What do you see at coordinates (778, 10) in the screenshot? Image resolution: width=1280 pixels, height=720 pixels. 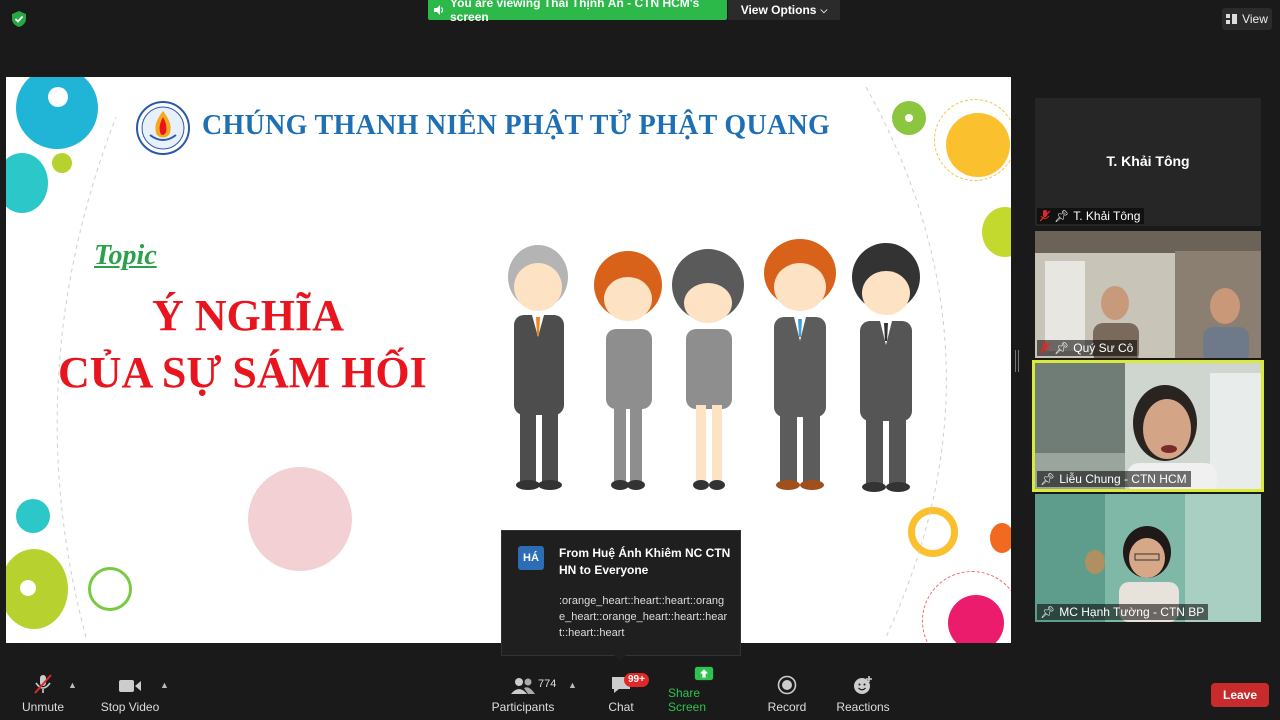 I see `view-options-label: View Options` at bounding box center [778, 10].